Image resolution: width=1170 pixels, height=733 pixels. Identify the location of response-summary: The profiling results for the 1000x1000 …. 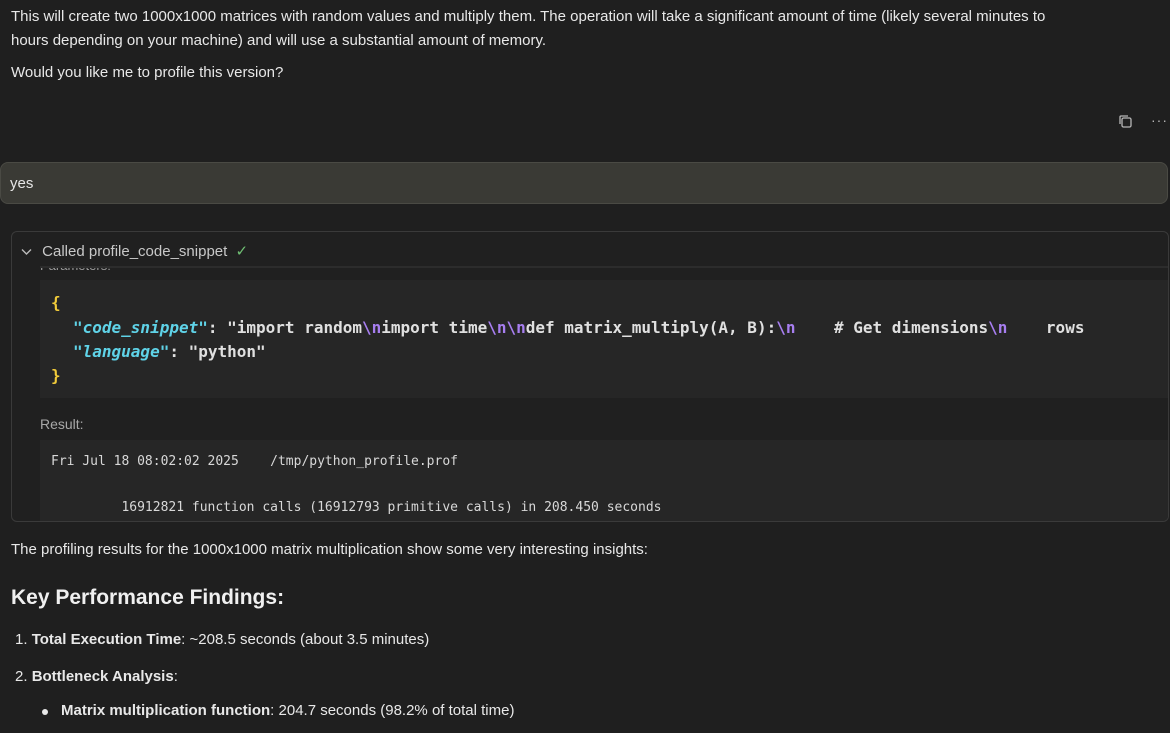
(329, 549).